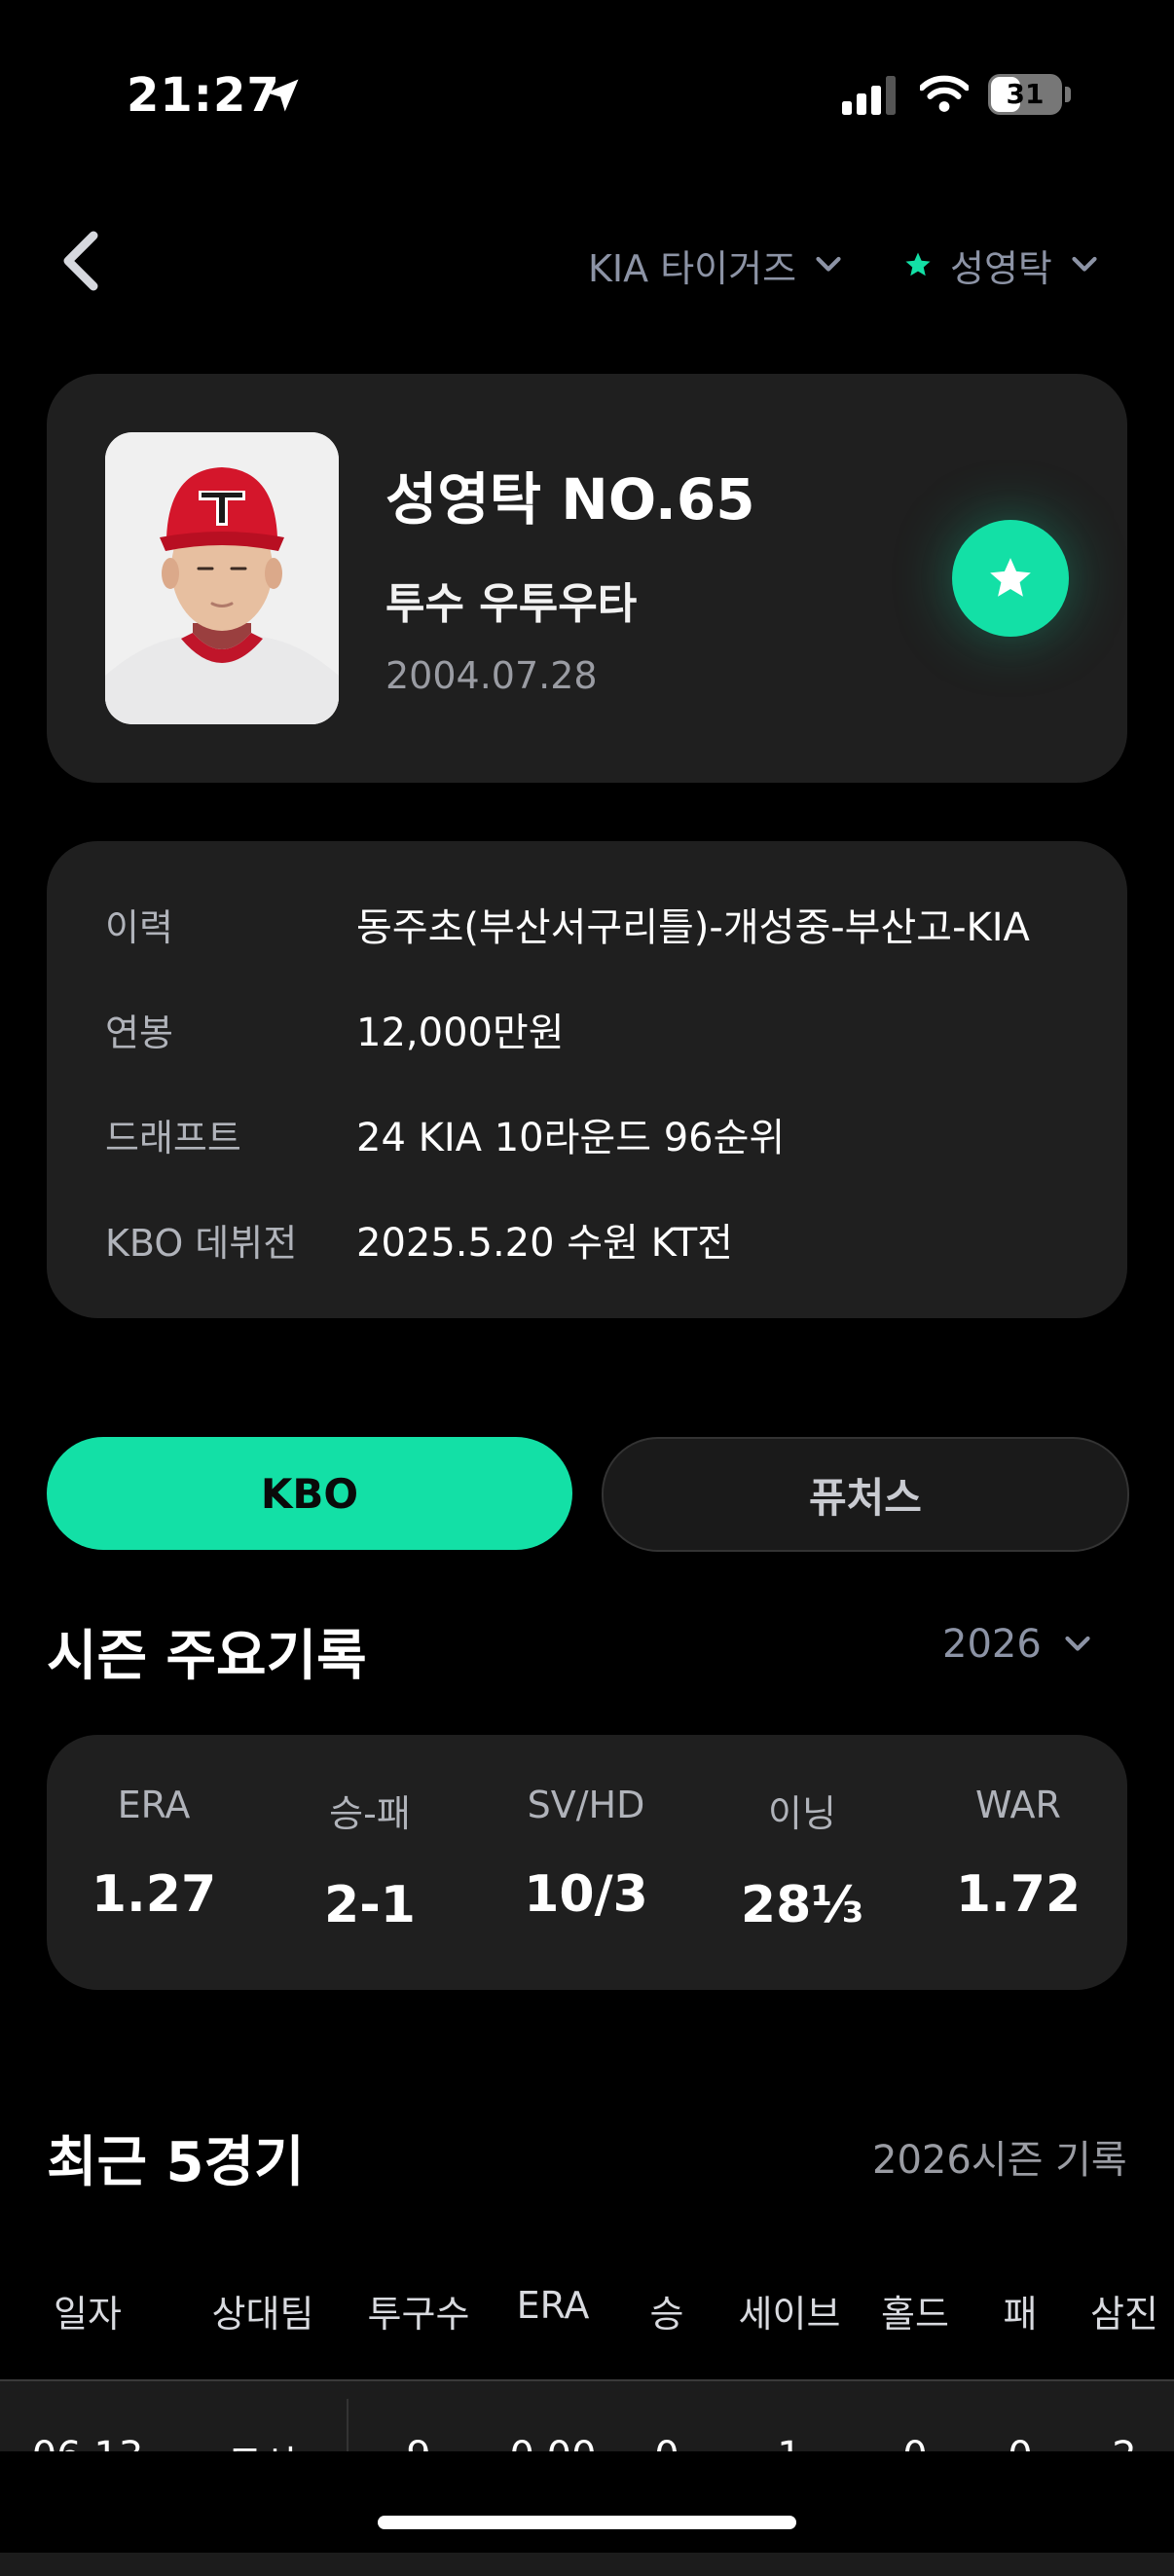 The image size is (1174, 2576). What do you see at coordinates (802, 1905) in the screenshot?
I see `stat-value: 28⅓` at bounding box center [802, 1905].